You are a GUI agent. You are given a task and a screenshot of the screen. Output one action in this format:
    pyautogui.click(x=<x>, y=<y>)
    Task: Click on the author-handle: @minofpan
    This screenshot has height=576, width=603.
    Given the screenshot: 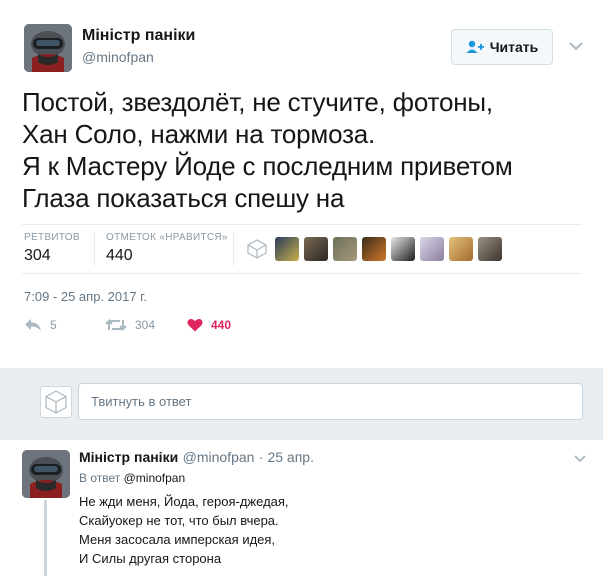 What is the action you would take?
    pyautogui.click(x=118, y=57)
    